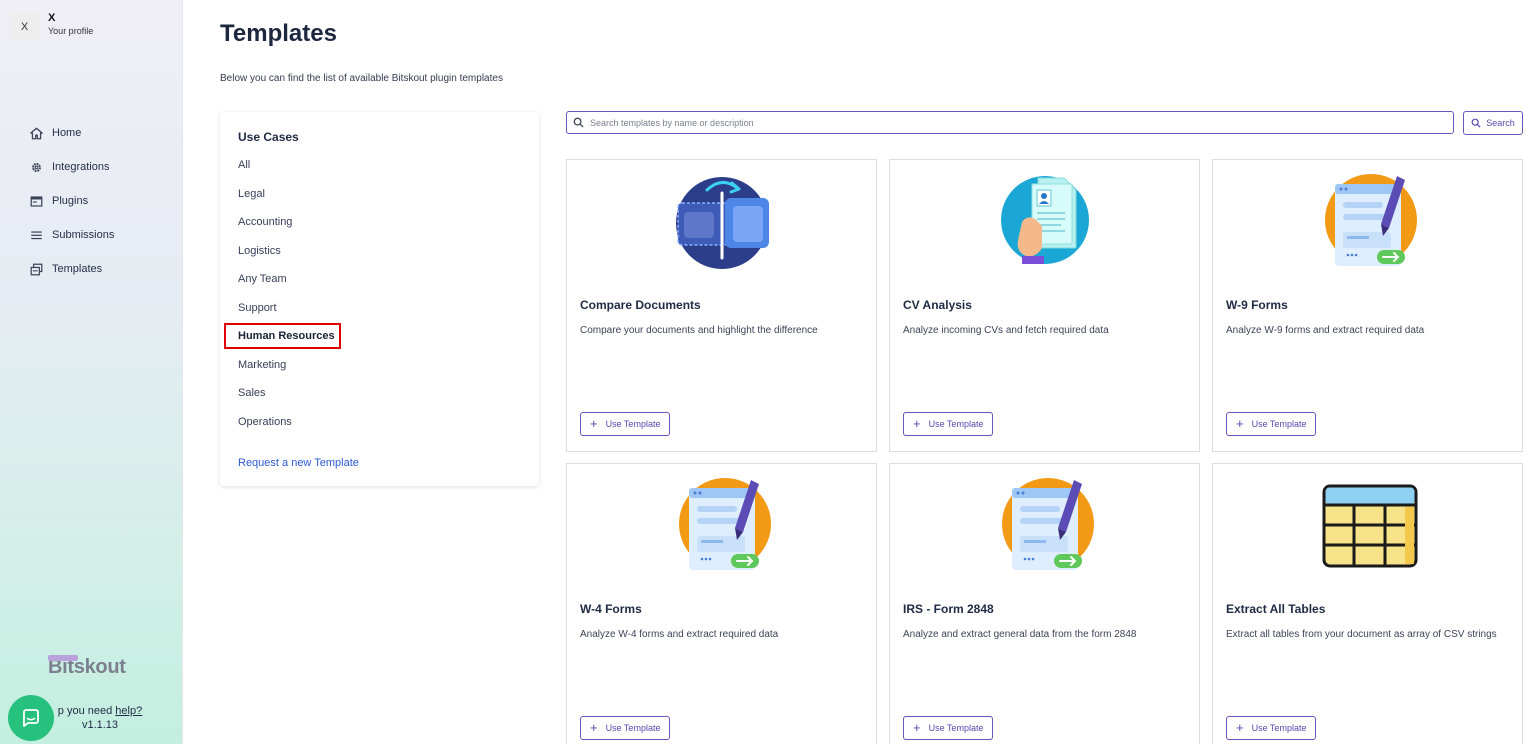 This screenshot has height=744, width=1526. I want to click on table-icon, so click(1370, 526).